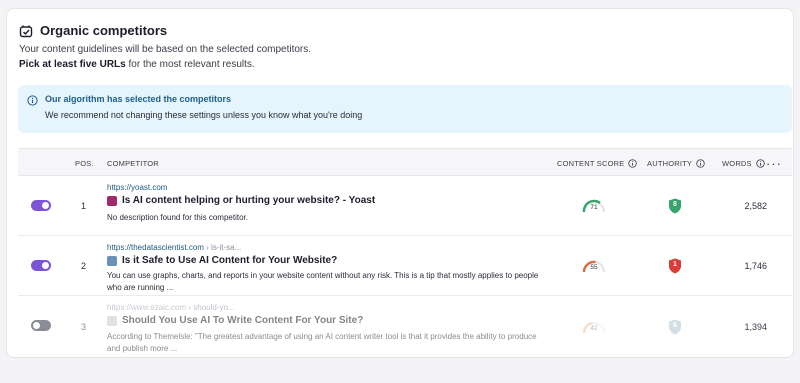 Image resolution: width=800 pixels, height=383 pixels. What do you see at coordinates (594, 207) in the screenshot?
I see `content-score-value: 71` at bounding box center [594, 207].